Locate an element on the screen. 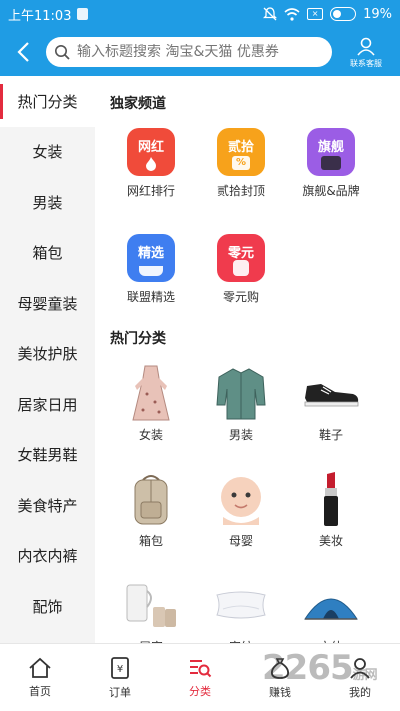 This screenshot has height=711, width=400. category-label: 美妆 is located at coordinates (330, 541).